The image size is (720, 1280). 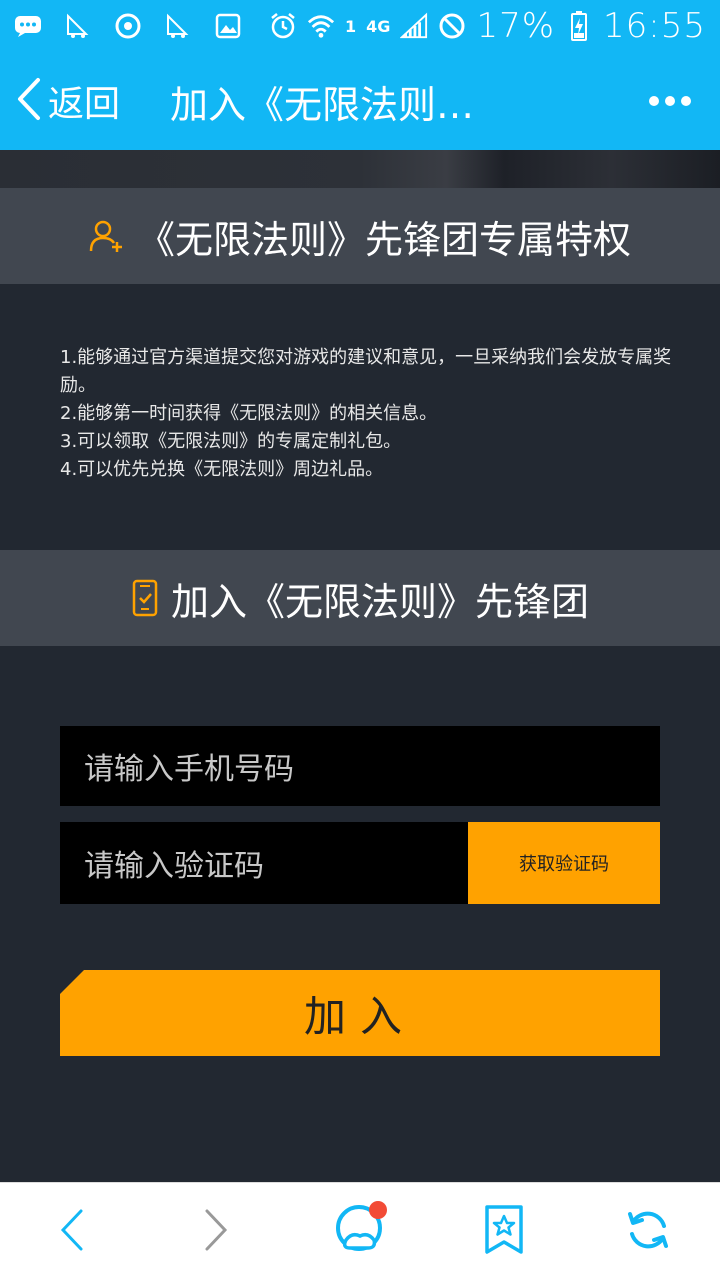 What do you see at coordinates (579, 26) in the screenshot?
I see `battery-charging-icon` at bounding box center [579, 26].